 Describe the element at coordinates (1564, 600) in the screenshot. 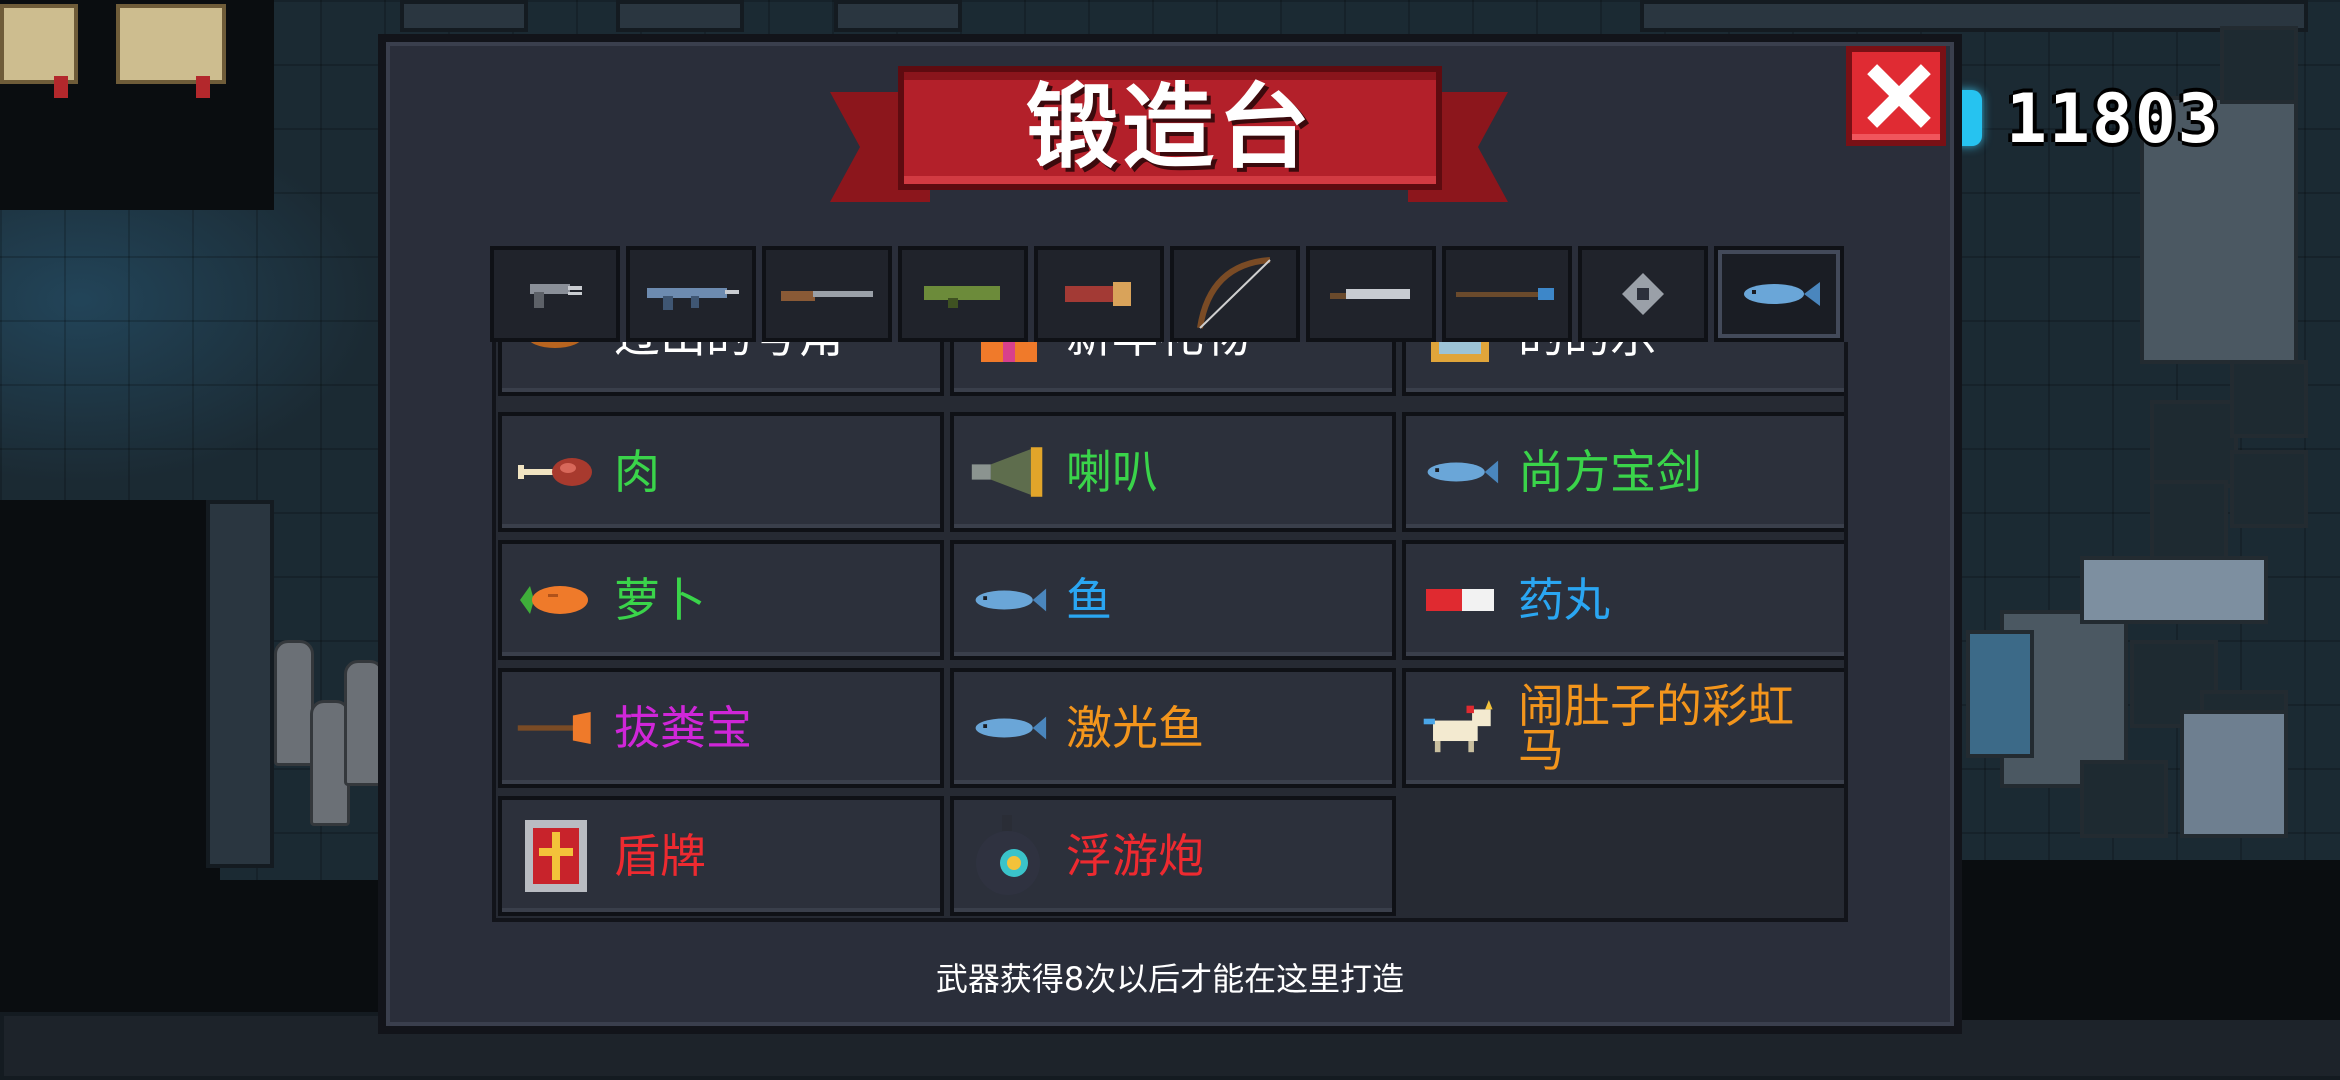

I see `item-name: 药丸` at that location.